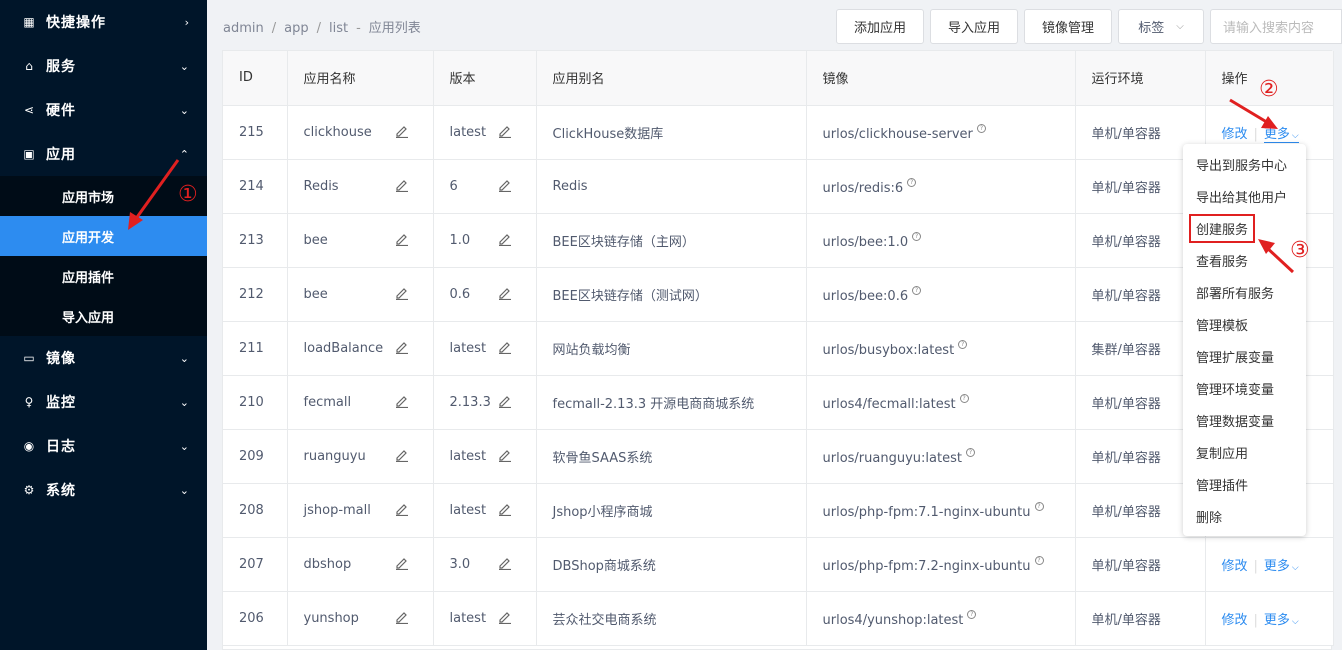 This screenshot has height=650, width=1342. What do you see at coordinates (1276, 566) in the screenshot?
I see `more-label: 更多` at bounding box center [1276, 566].